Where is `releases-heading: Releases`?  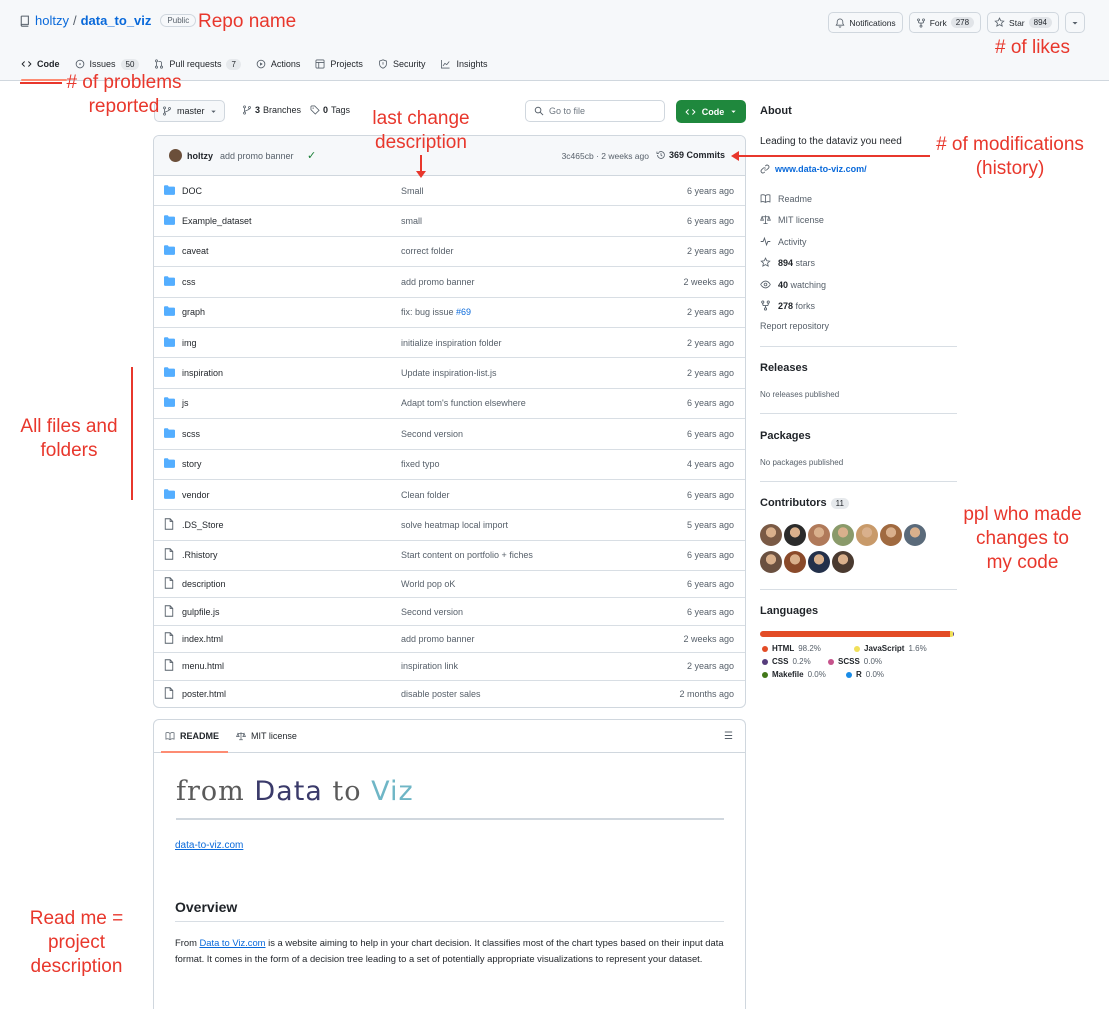 releases-heading: Releases is located at coordinates (784, 368).